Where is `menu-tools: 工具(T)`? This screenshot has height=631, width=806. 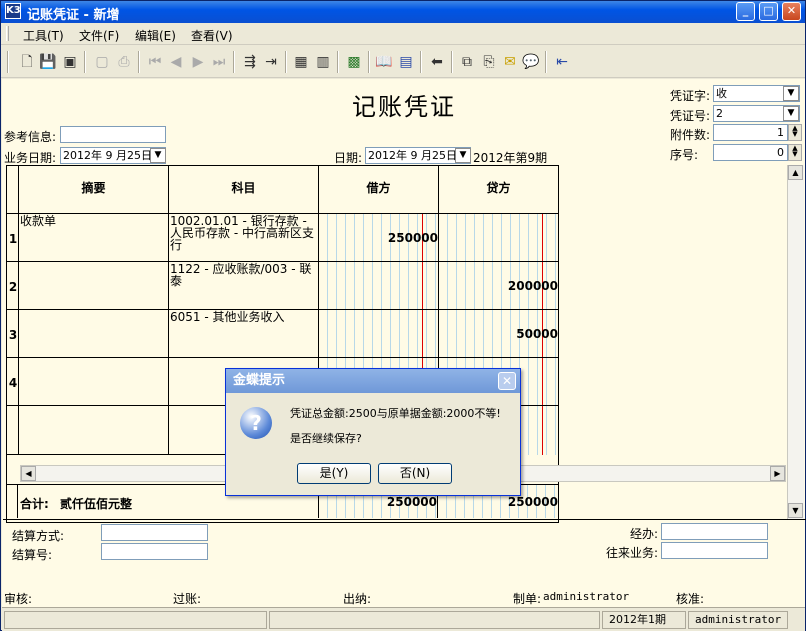
menu-tools: 工具(T) is located at coordinates (43, 35).